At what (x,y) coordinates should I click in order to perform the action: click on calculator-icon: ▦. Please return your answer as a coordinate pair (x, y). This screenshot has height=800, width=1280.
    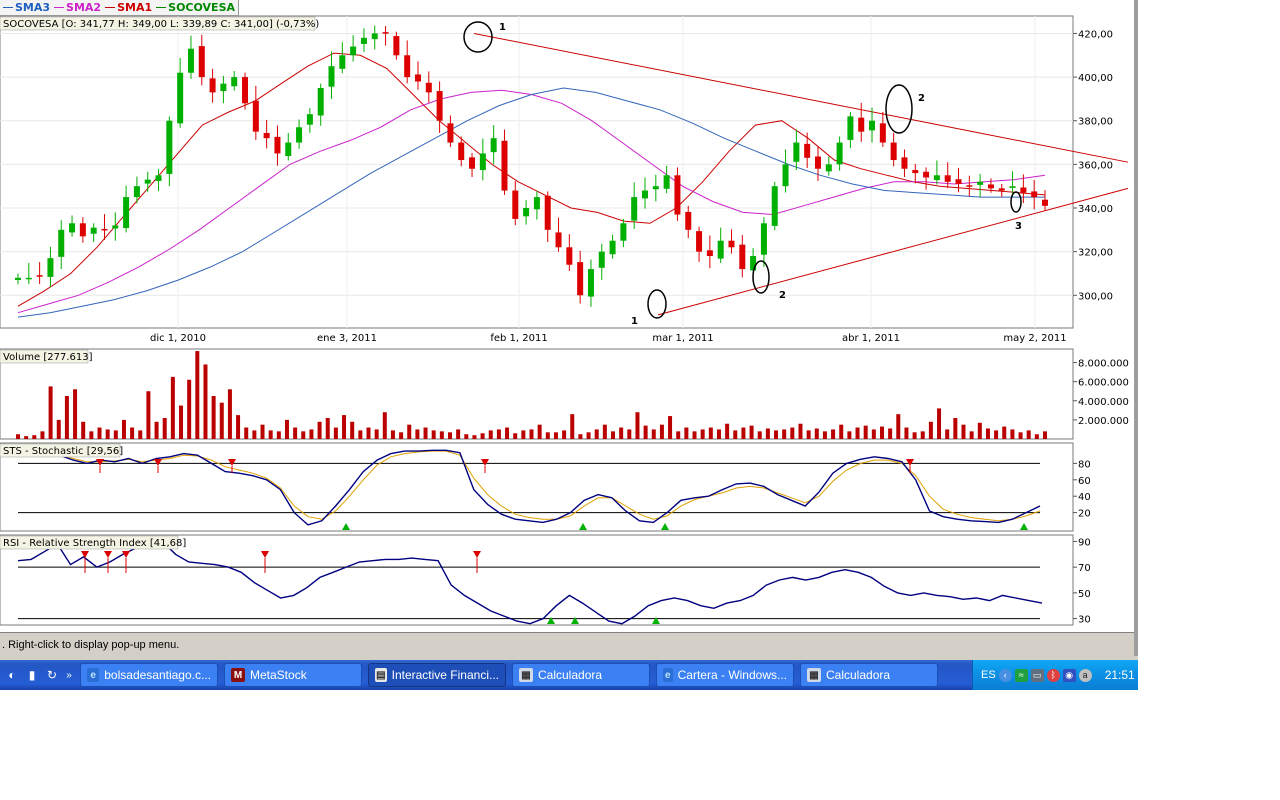
    Looking at the image, I should click on (814, 675).